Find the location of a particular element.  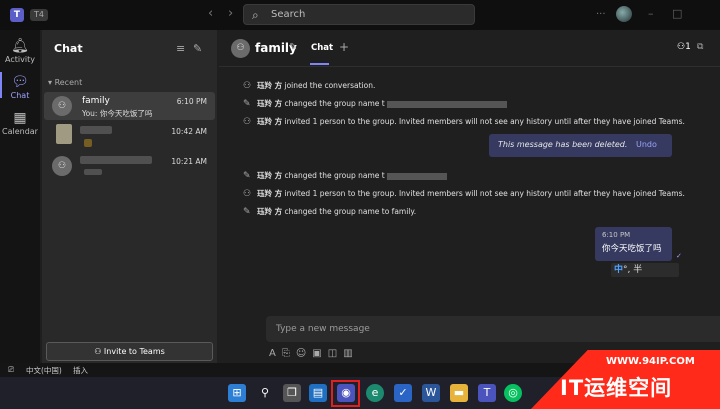

participants-button: ⚇1 is located at coordinates (684, 47).